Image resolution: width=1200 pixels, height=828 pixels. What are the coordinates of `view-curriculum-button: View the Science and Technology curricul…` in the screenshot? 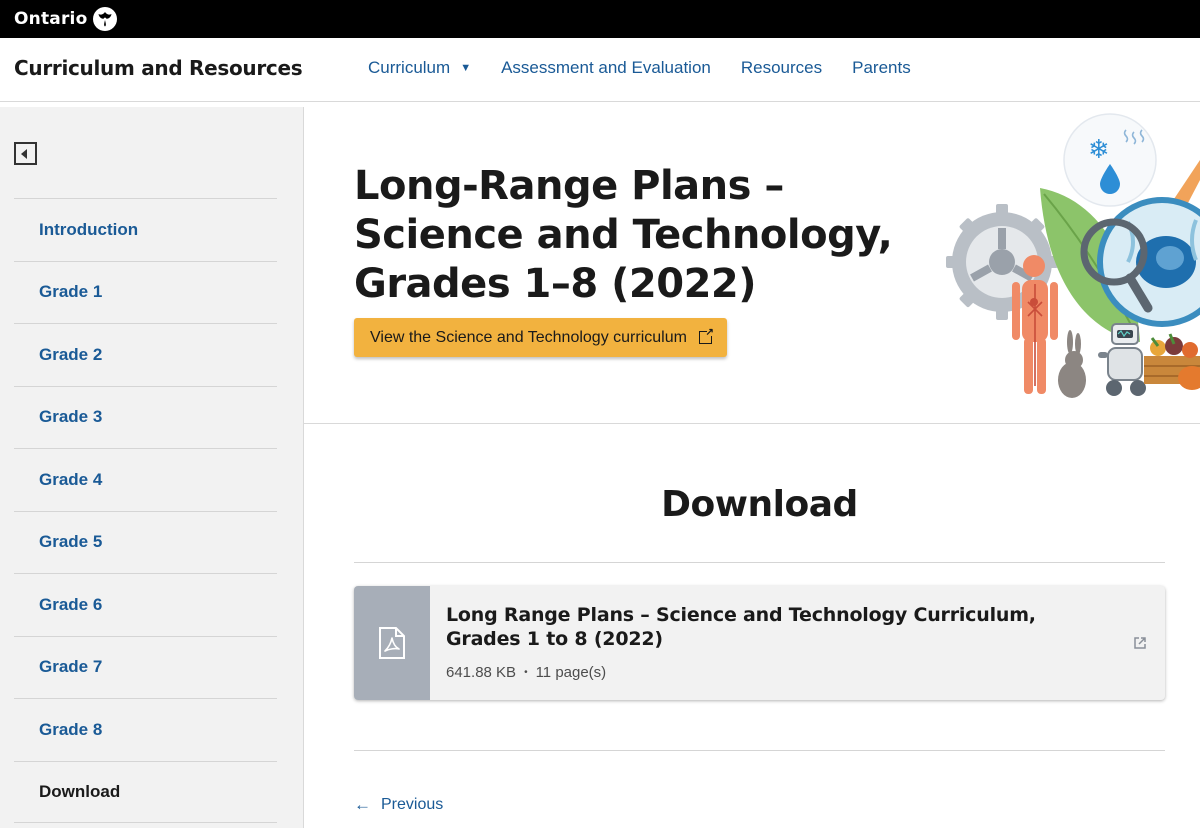 It's located at (540, 337).